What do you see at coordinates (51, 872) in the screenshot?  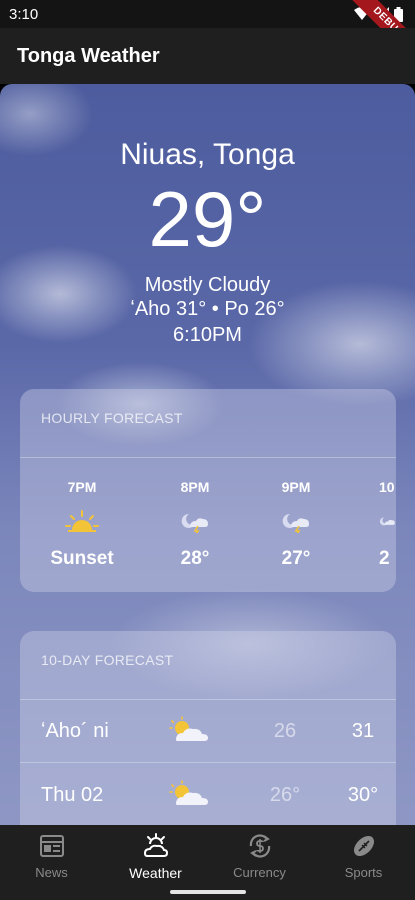 I see `nav-label: News` at bounding box center [51, 872].